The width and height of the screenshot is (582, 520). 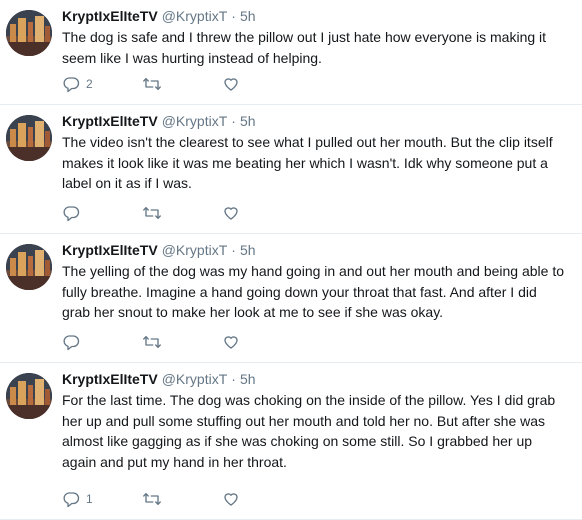 What do you see at coordinates (89, 499) in the screenshot?
I see `reply-count: 1` at bounding box center [89, 499].